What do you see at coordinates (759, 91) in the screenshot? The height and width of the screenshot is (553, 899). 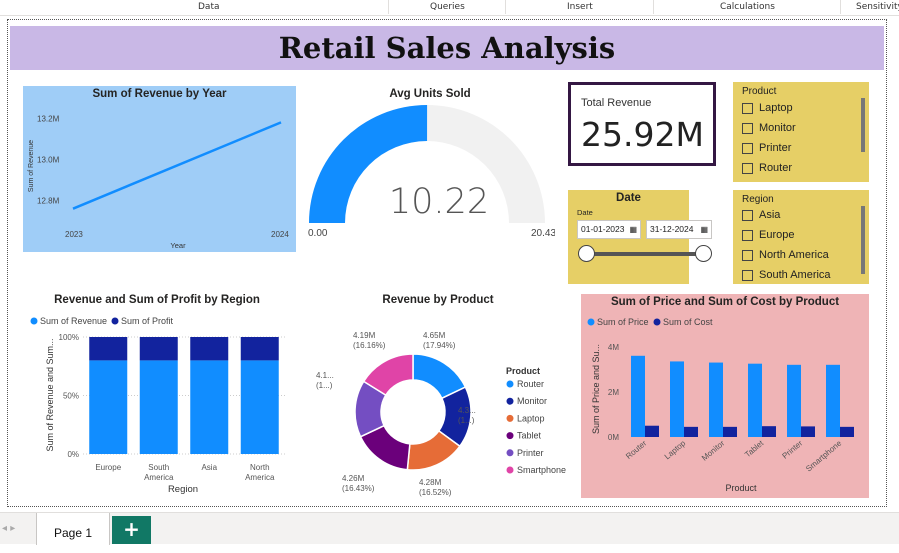 I see `product-slicer-title: Product` at bounding box center [759, 91].